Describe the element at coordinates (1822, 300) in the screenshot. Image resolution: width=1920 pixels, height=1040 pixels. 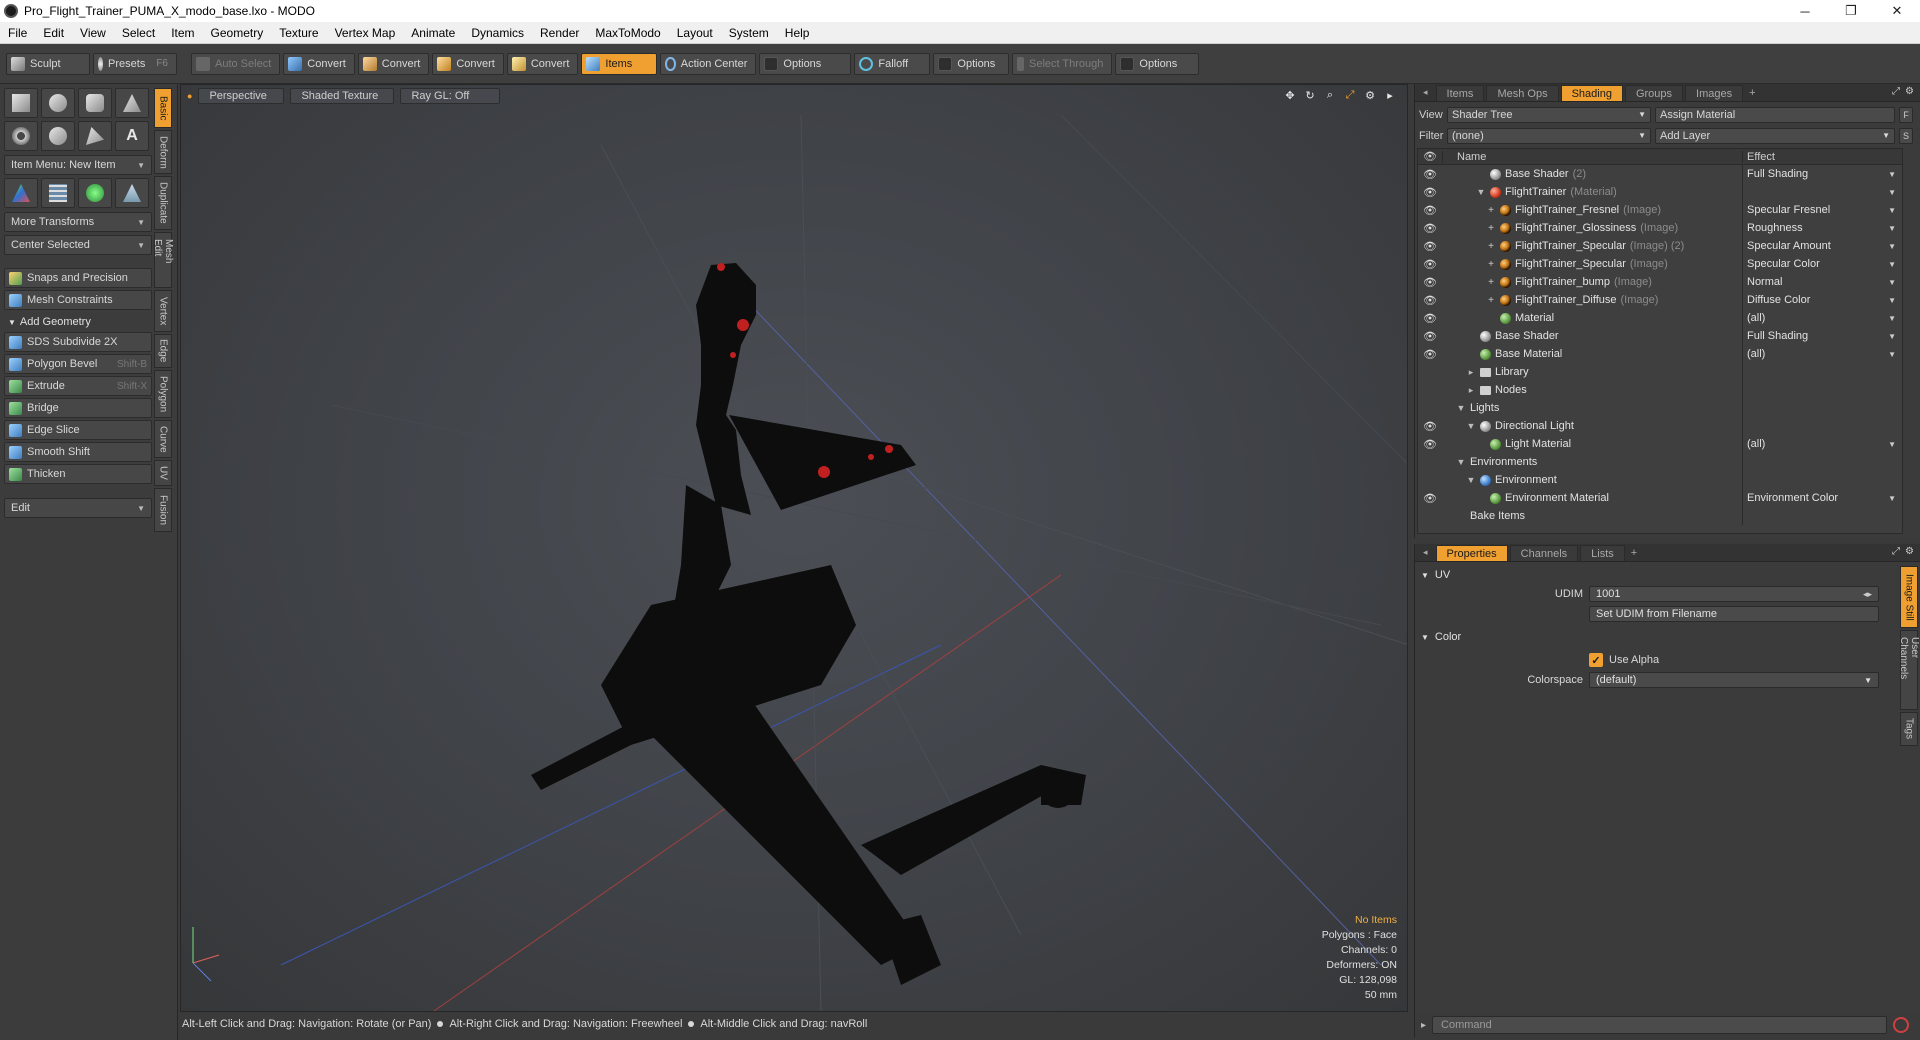
I see `effect-cell: Diffuse Color ▼` at that location.